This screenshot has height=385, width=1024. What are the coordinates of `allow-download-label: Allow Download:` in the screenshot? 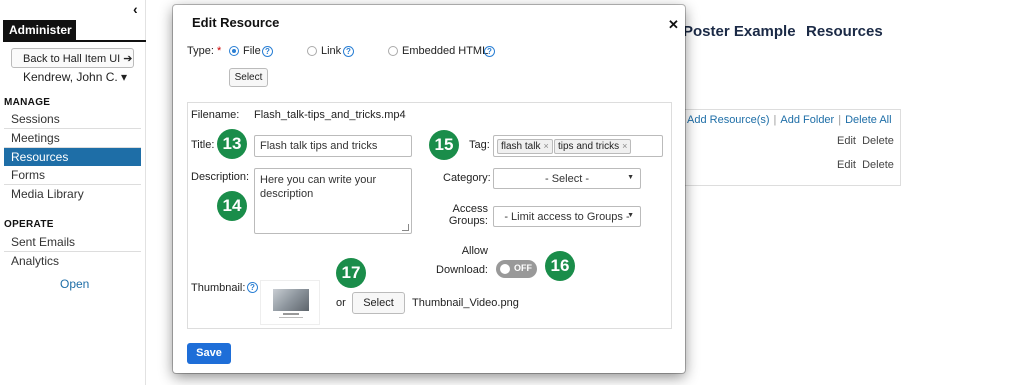 It's located at (458, 260).